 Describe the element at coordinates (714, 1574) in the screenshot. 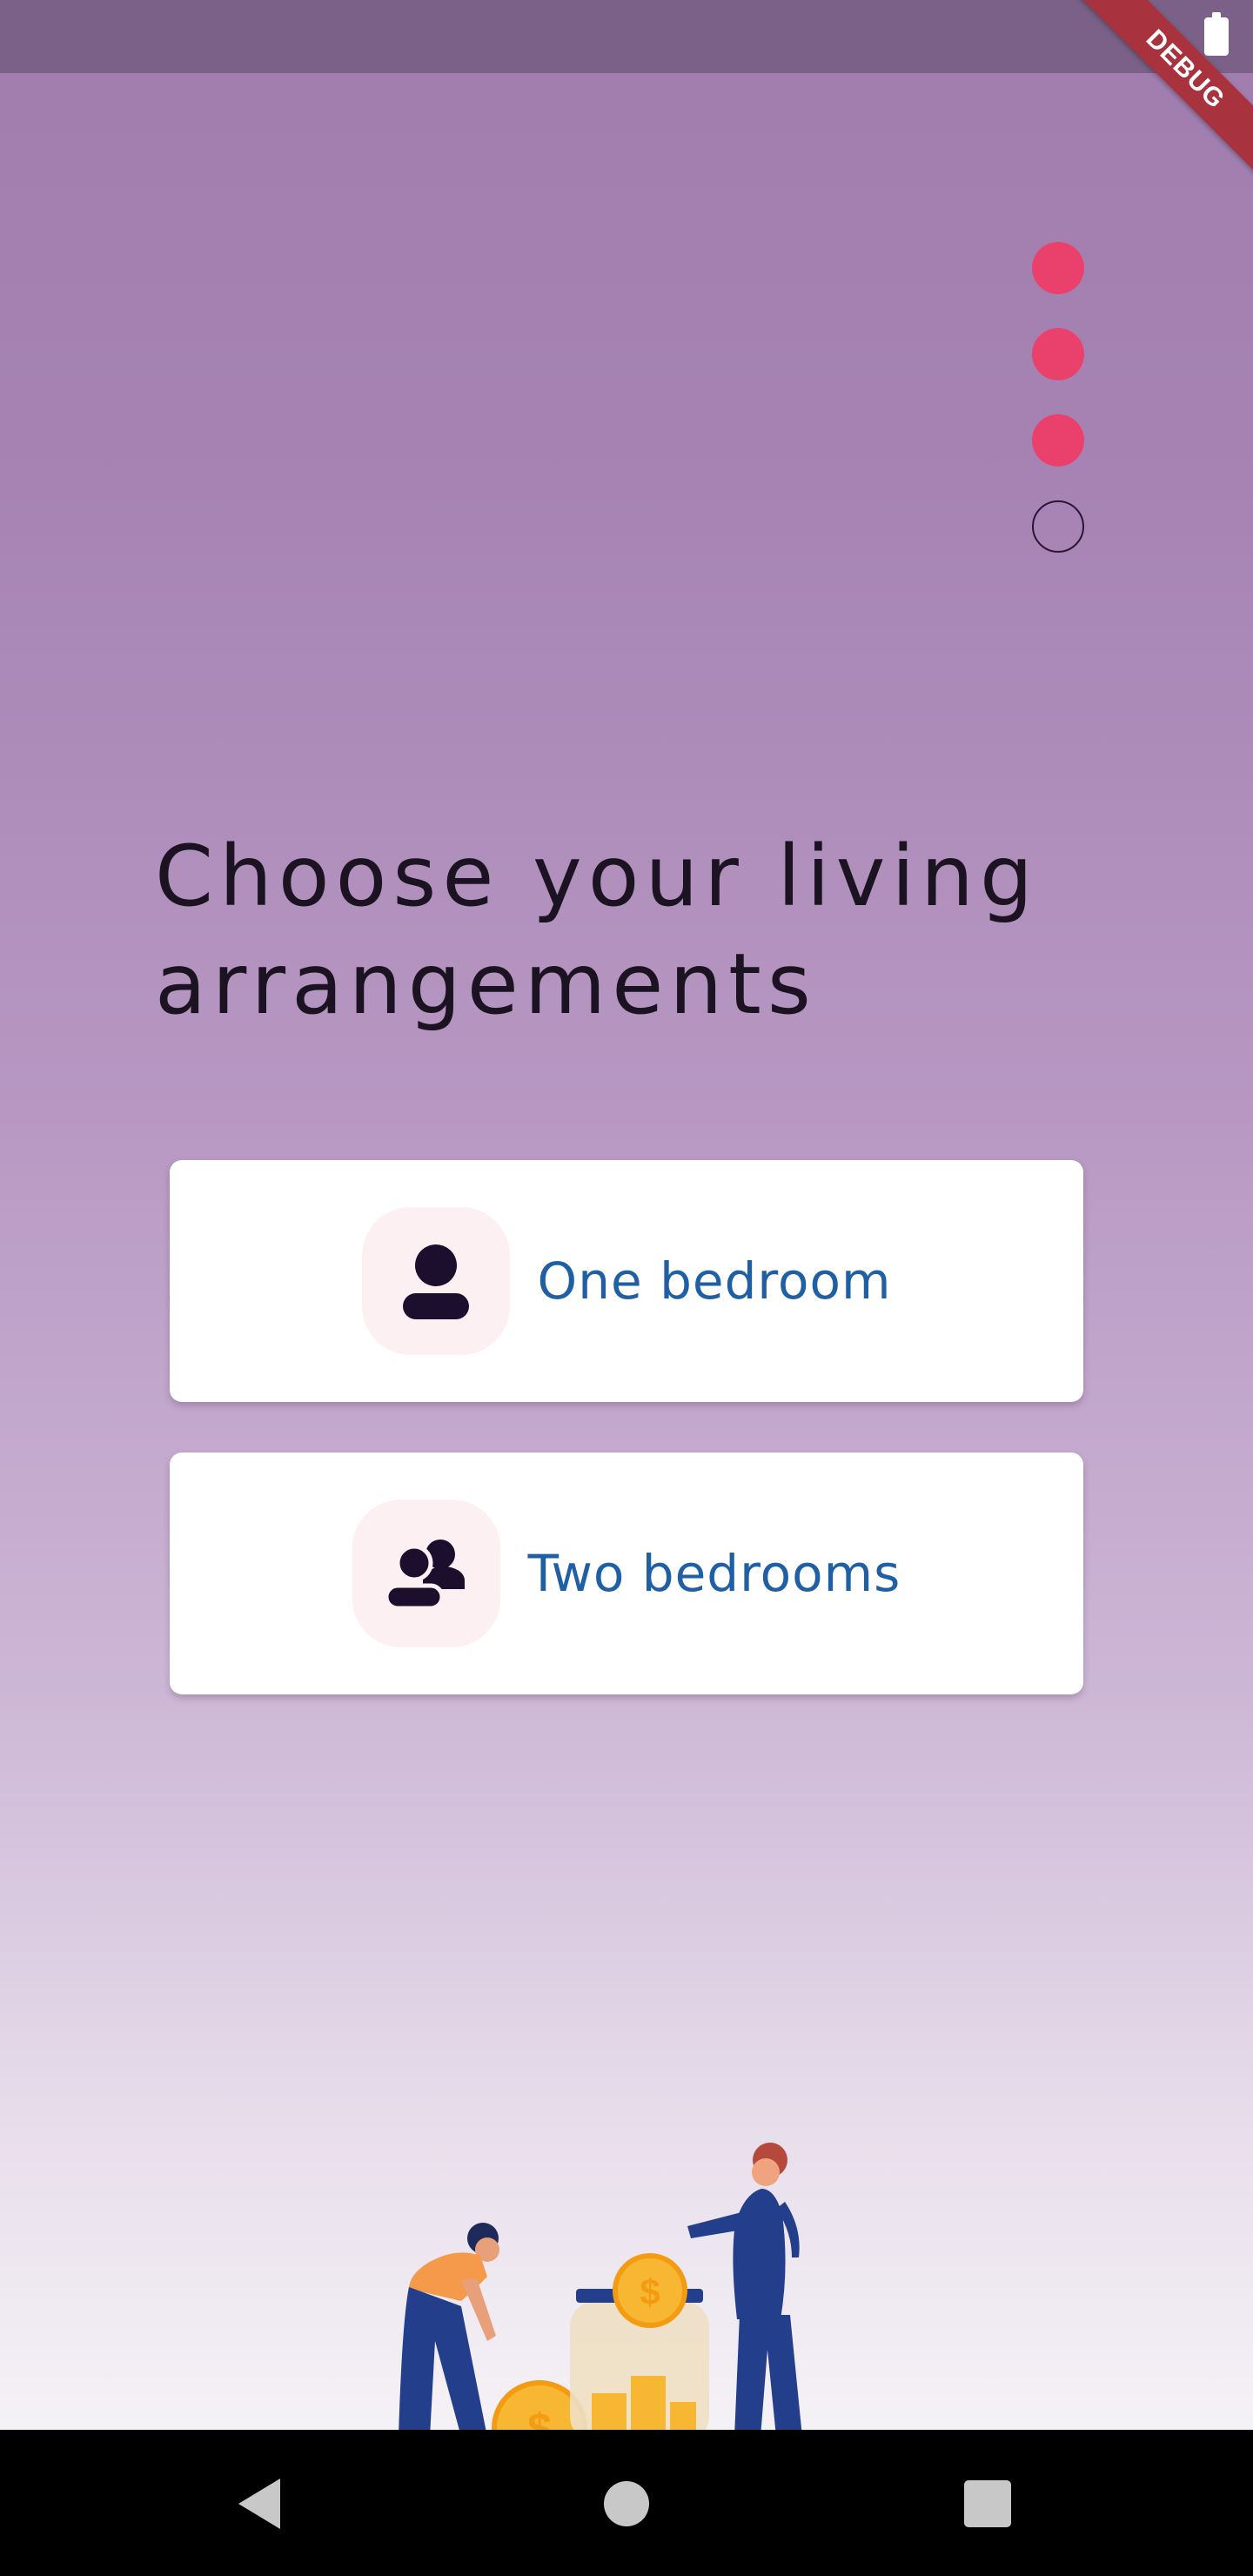

I see `option-label: Two bedrooms` at that location.